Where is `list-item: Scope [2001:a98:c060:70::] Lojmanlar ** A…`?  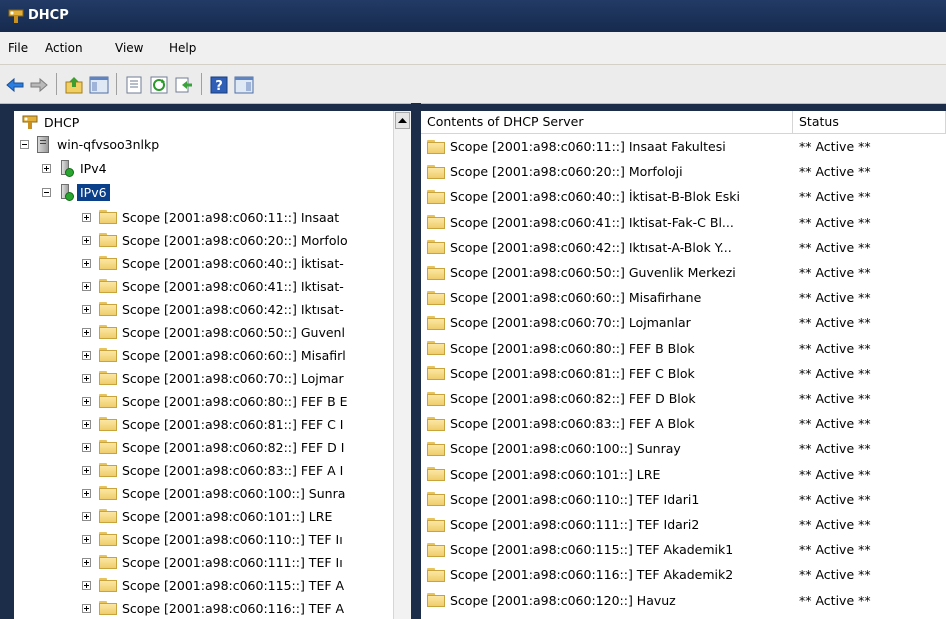 list-item: Scope [2001:a98:c060:70::] Lojmanlar ** A… is located at coordinates (683, 322).